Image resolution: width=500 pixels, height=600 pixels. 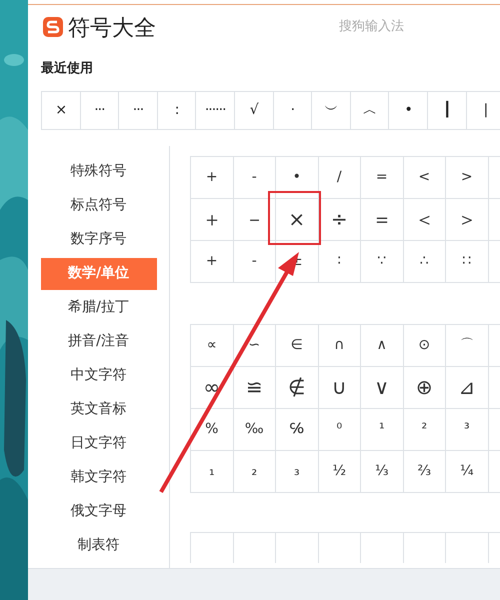 What do you see at coordinates (98, 512) in the screenshot?
I see `category-tab: 俄文字母` at bounding box center [98, 512].